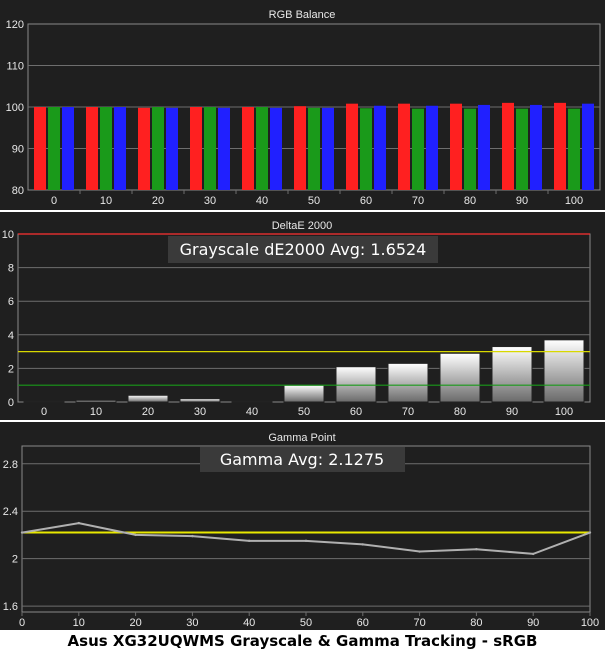 This screenshot has height=652, width=605. I want to click on rgb-balance-x-tick: 50, so click(314, 201).